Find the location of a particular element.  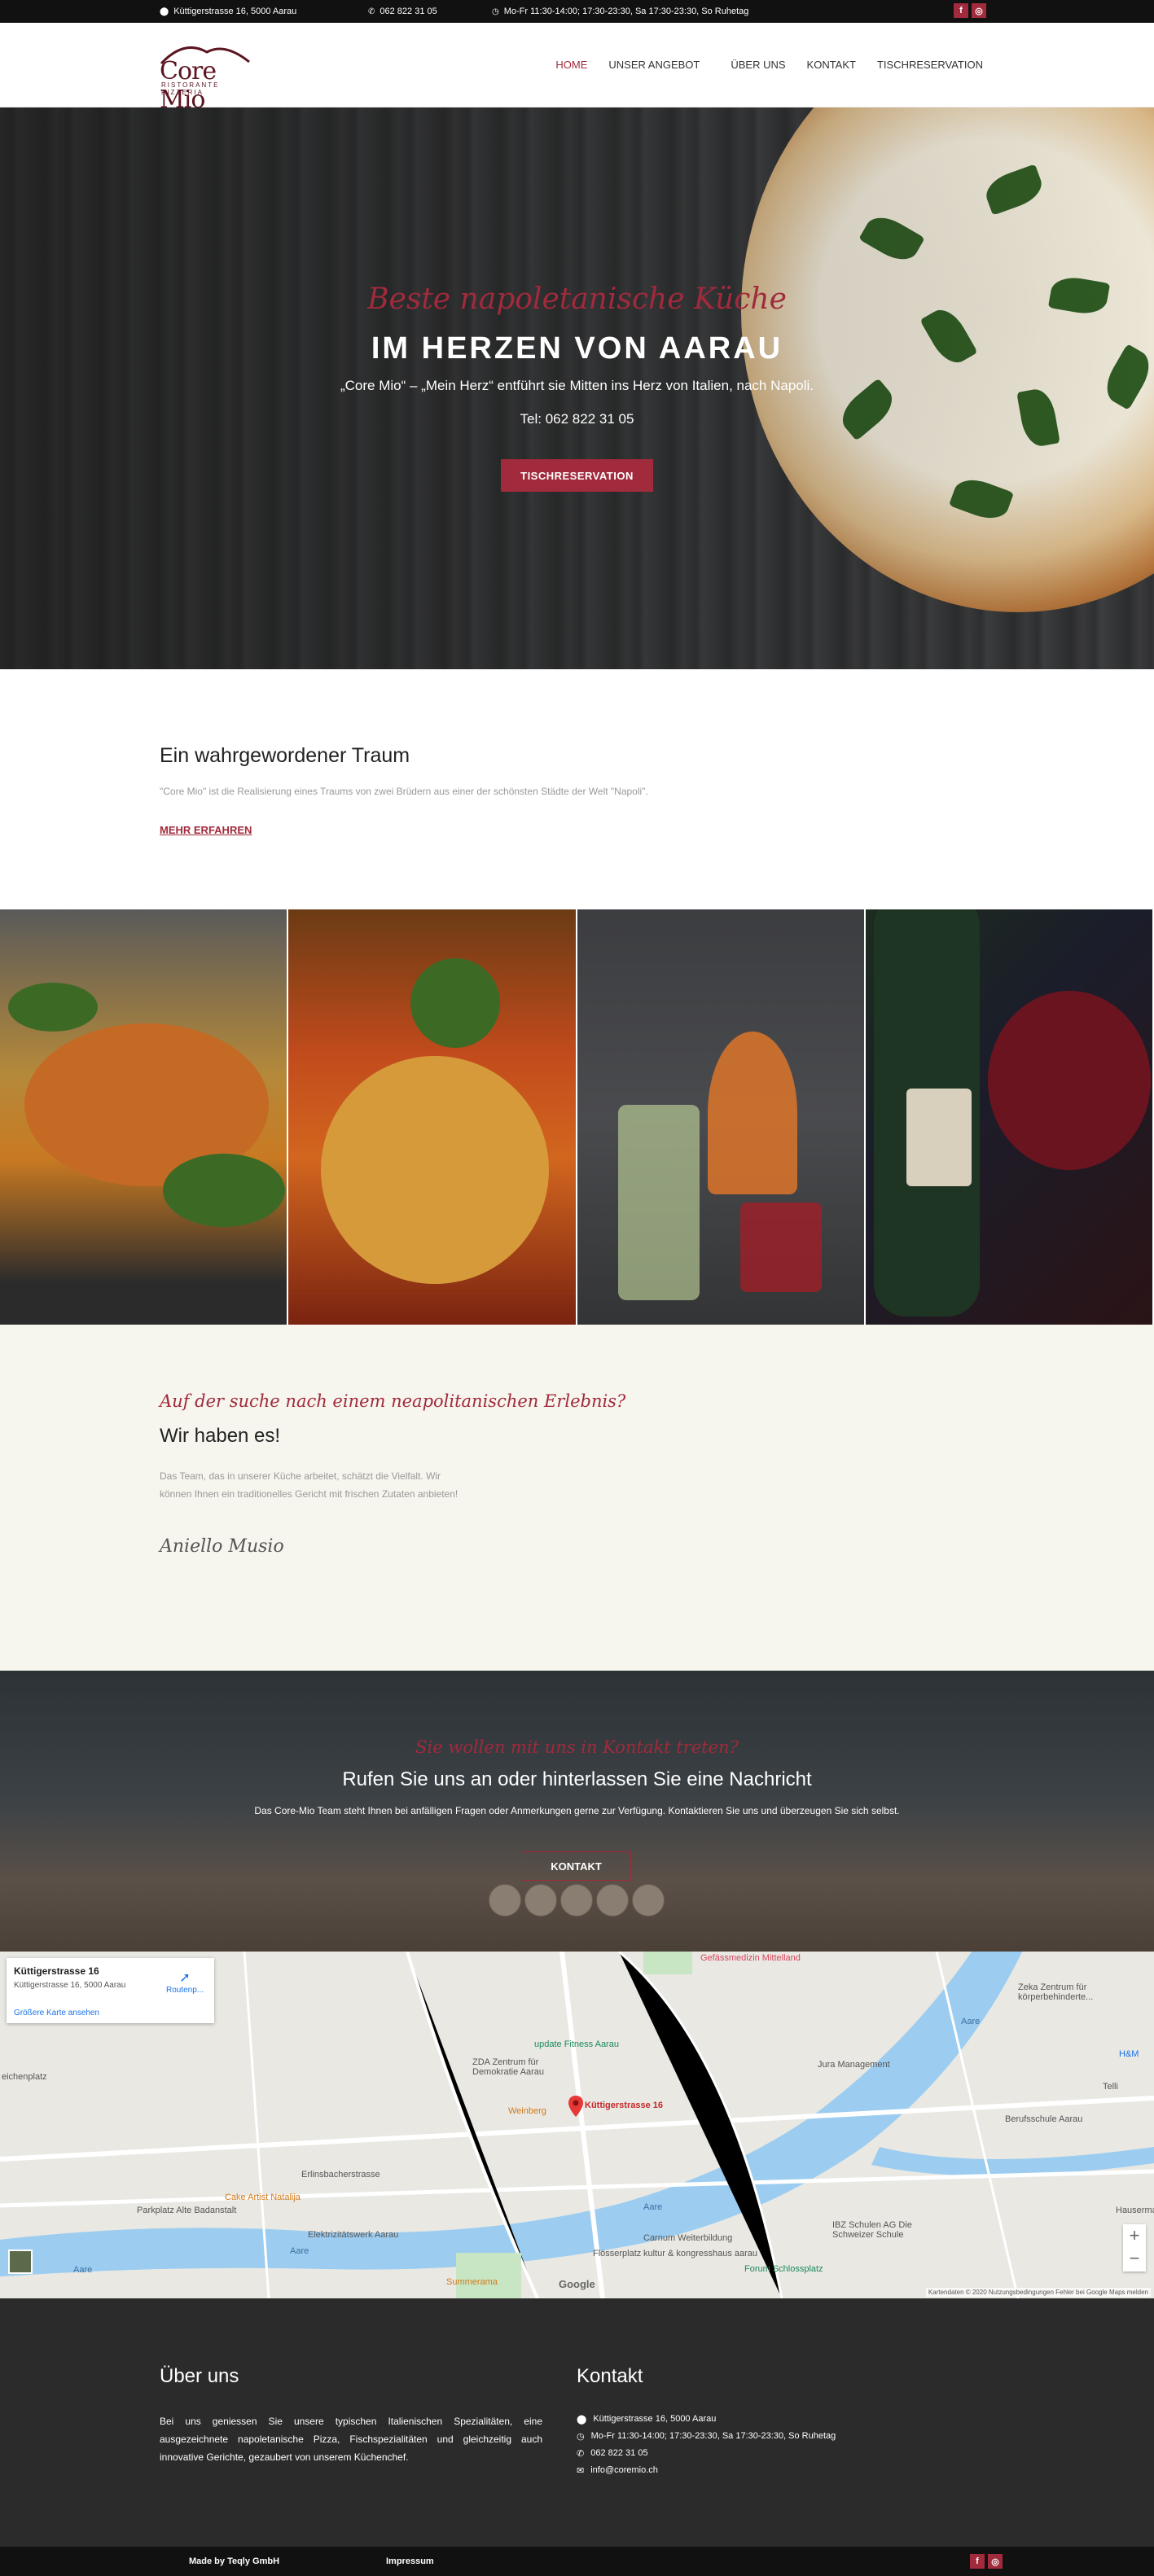

wine-image is located at coordinates (1010, 1117).